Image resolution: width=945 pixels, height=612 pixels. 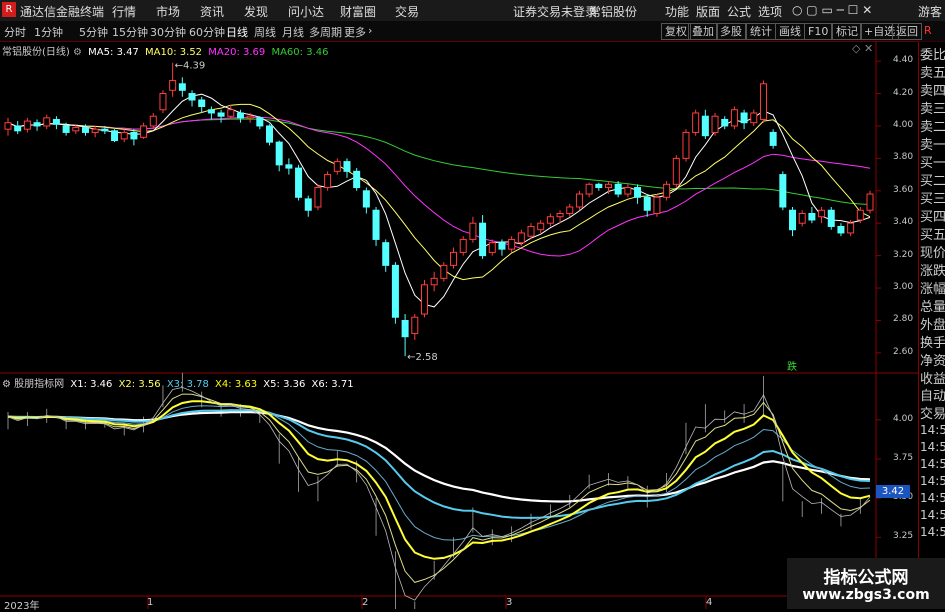 I want to click on sidebar-label: 净资, so click(x=932, y=361).